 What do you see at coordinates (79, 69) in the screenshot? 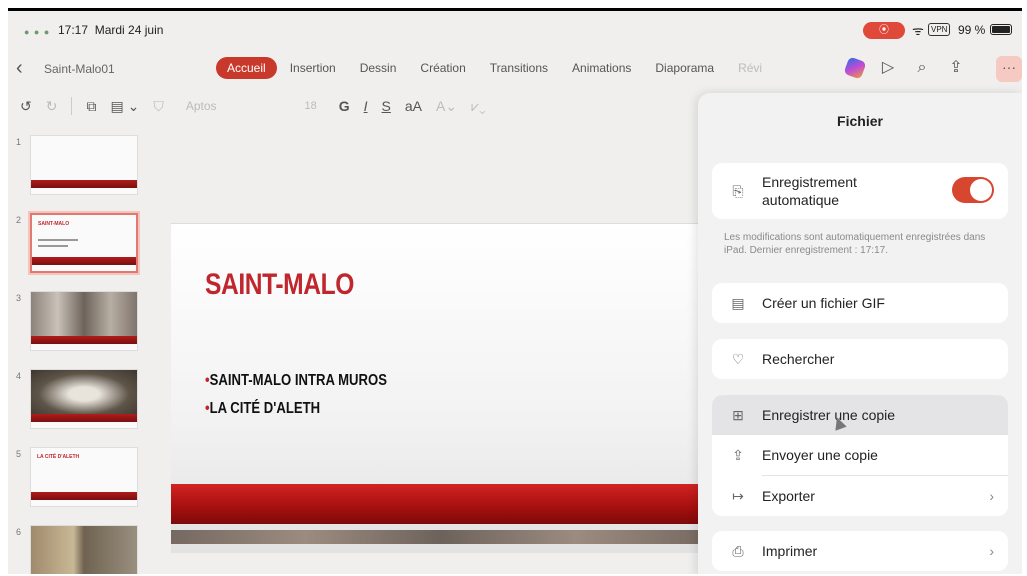
I see `document-name: Saint-Malo01` at bounding box center [79, 69].